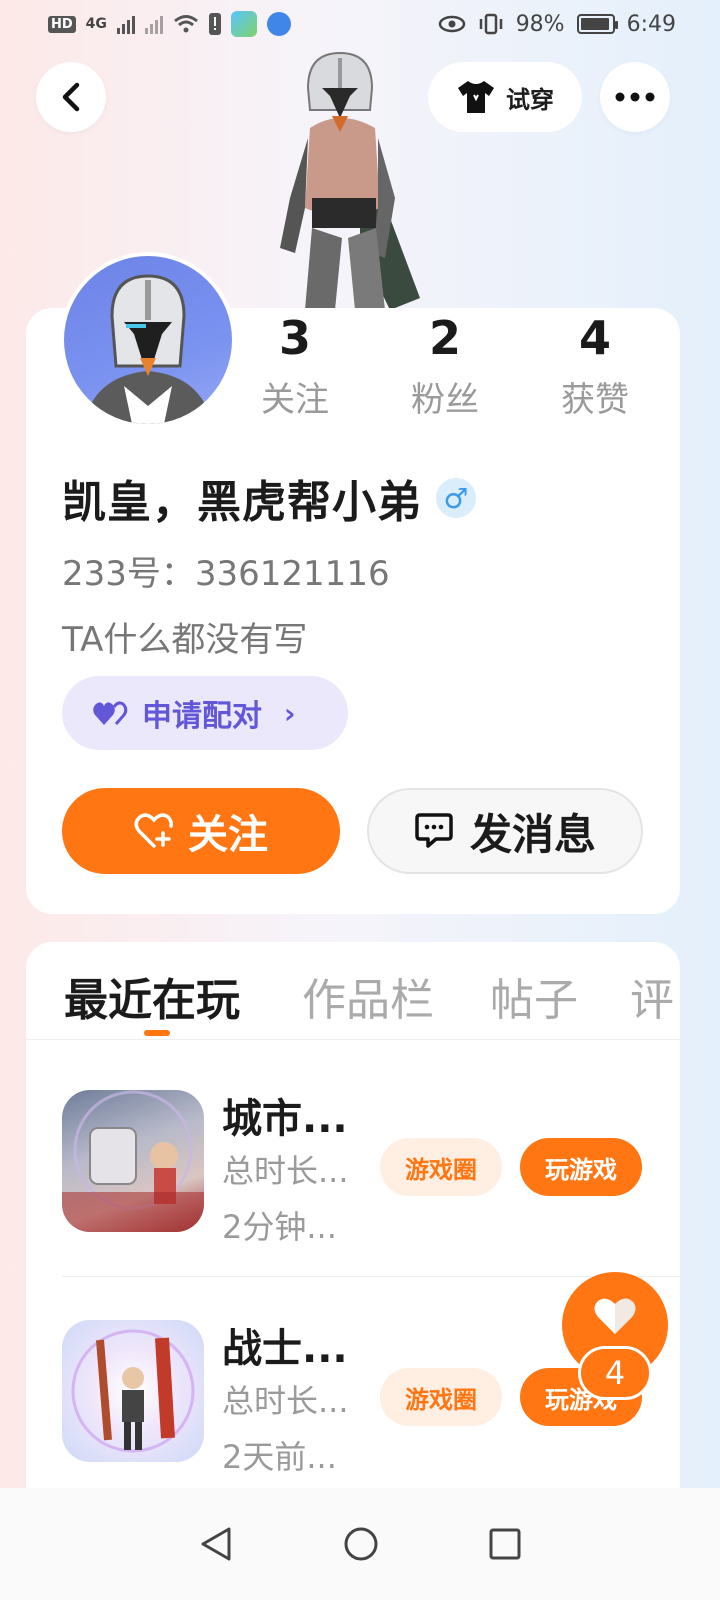  What do you see at coordinates (153, 830) in the screenshot?
I see `heart-plus-icon` at bounding box center [153, 830].